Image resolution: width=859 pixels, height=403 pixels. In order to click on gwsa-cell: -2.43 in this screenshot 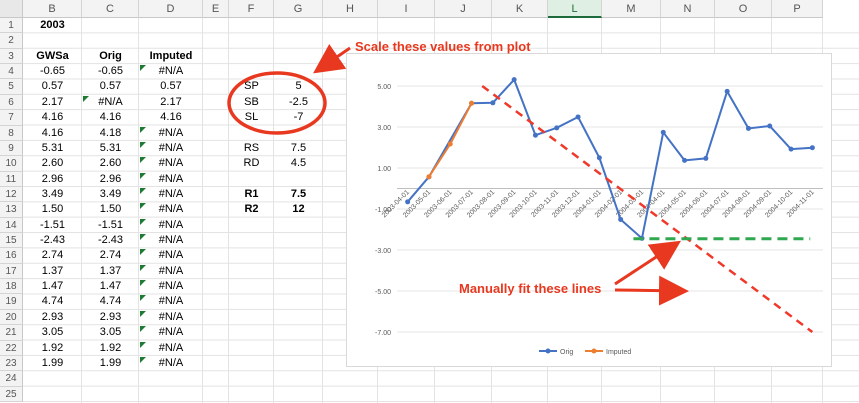, I will do `click(52, 240)`.